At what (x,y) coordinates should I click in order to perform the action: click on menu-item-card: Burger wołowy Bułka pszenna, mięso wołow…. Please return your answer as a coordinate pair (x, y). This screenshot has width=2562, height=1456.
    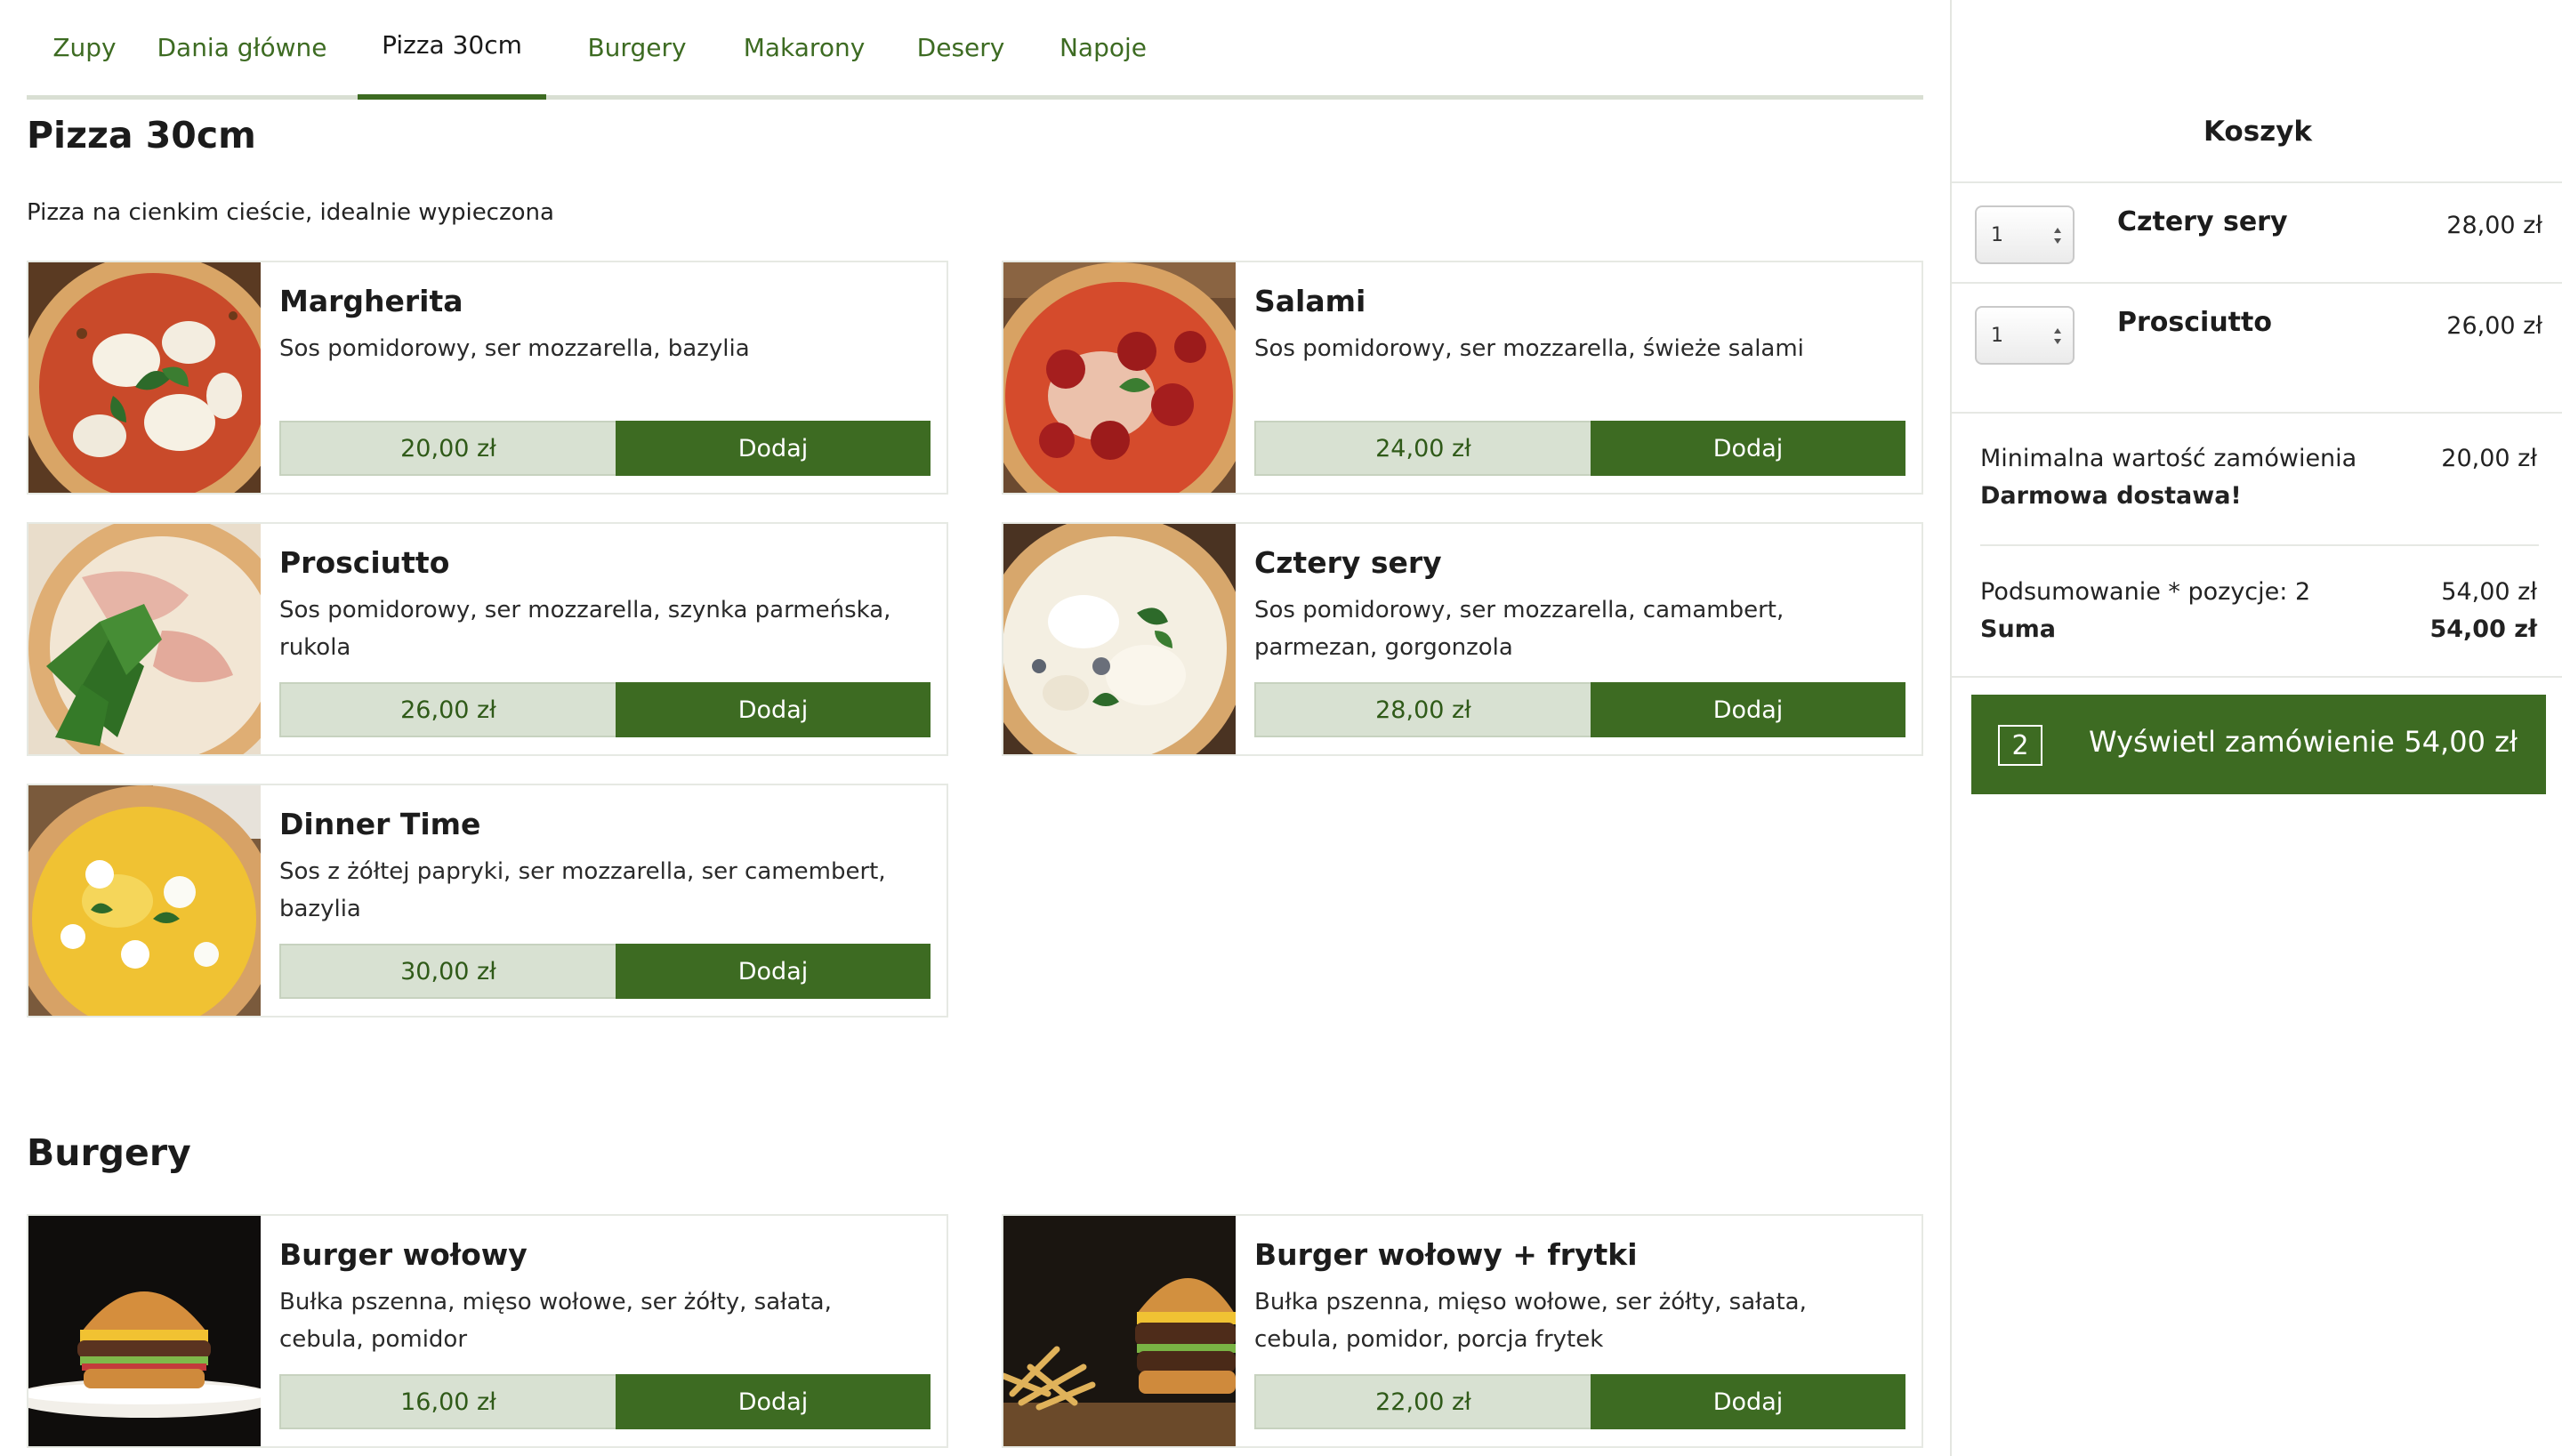
    Looking at the image, I should click on (487, 1331).